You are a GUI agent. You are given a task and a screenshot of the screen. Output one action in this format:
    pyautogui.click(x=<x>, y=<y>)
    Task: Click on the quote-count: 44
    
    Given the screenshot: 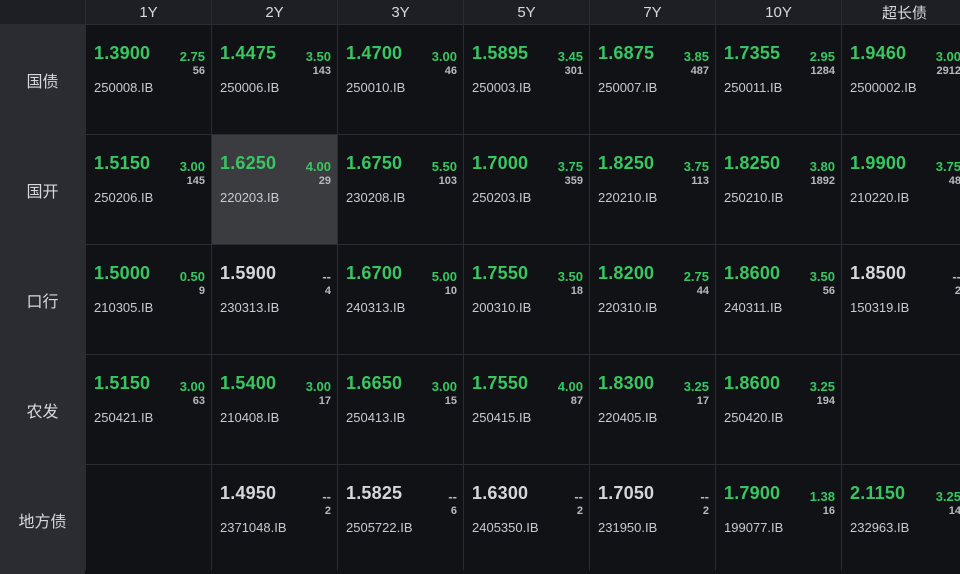 What is the action you would take?
    pyautogui.click(x=702, y=291)
    